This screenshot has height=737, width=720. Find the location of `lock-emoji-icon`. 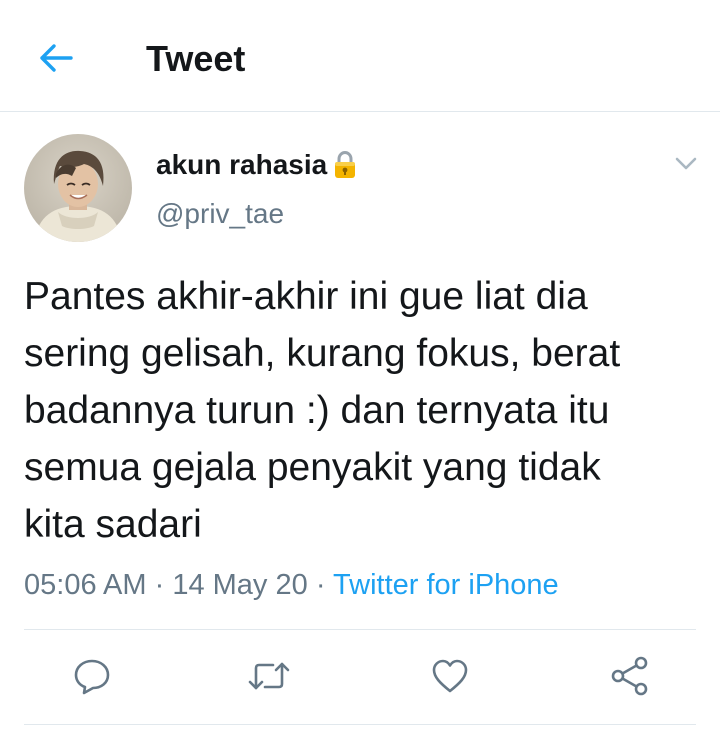

lock-emoji-icon is located at coordinates (345, 165).